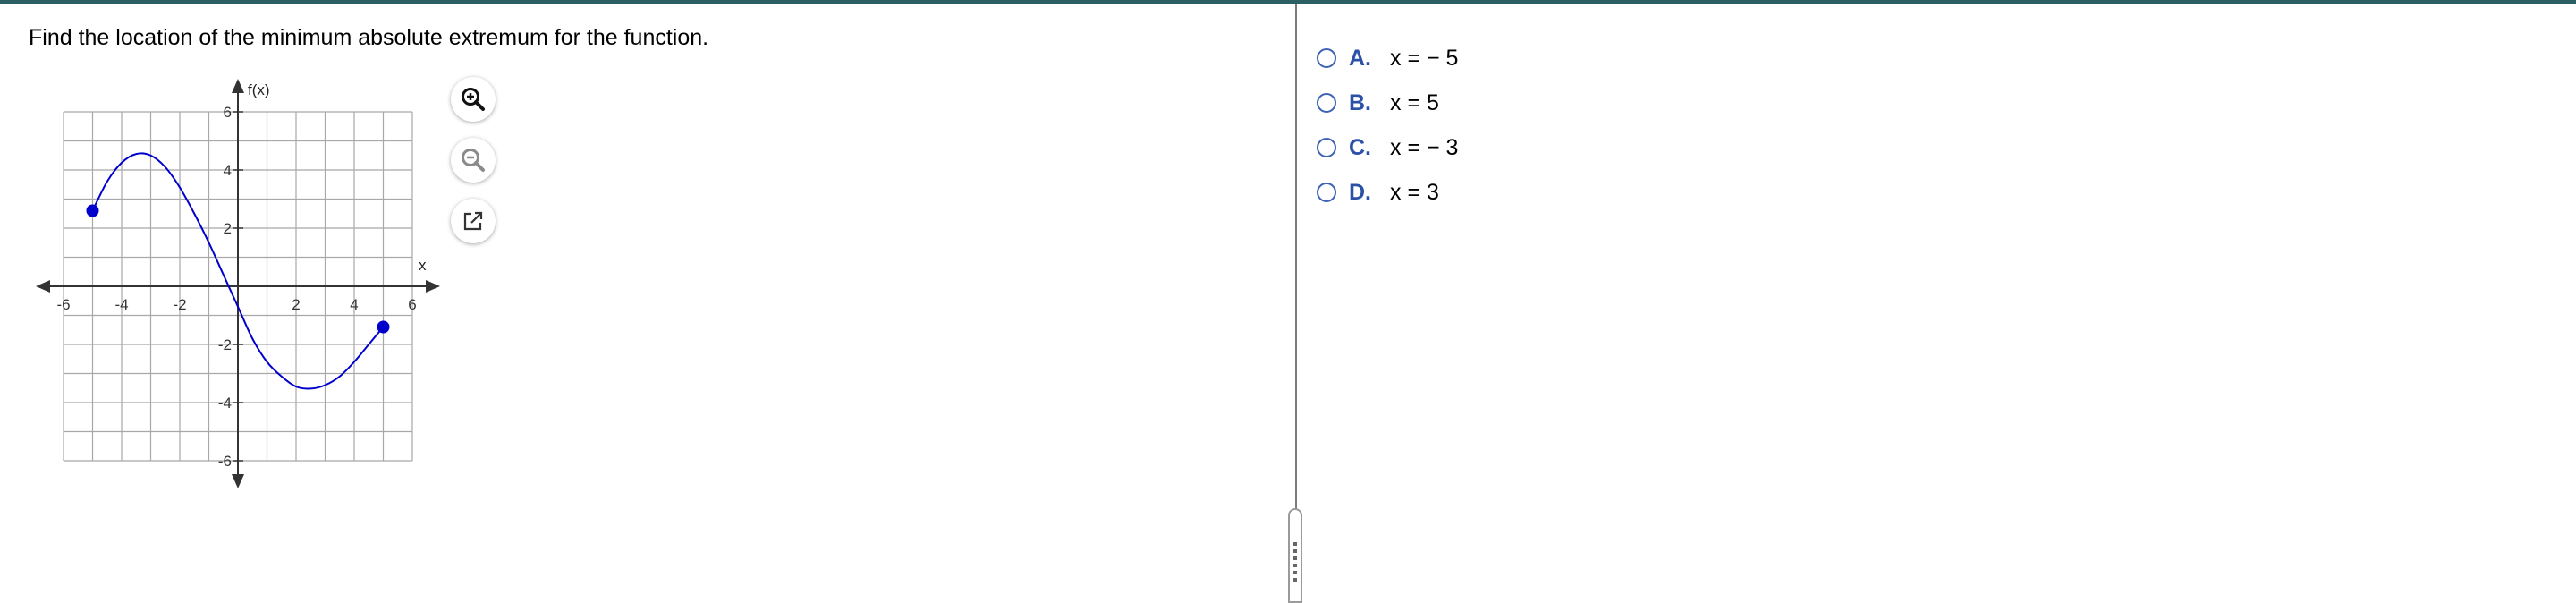 This screenshot has height=603, width=2576. Describe the element at coordinates (1387, 103) in the screenshot. I see `choice-b: B. x = 5` at that location.